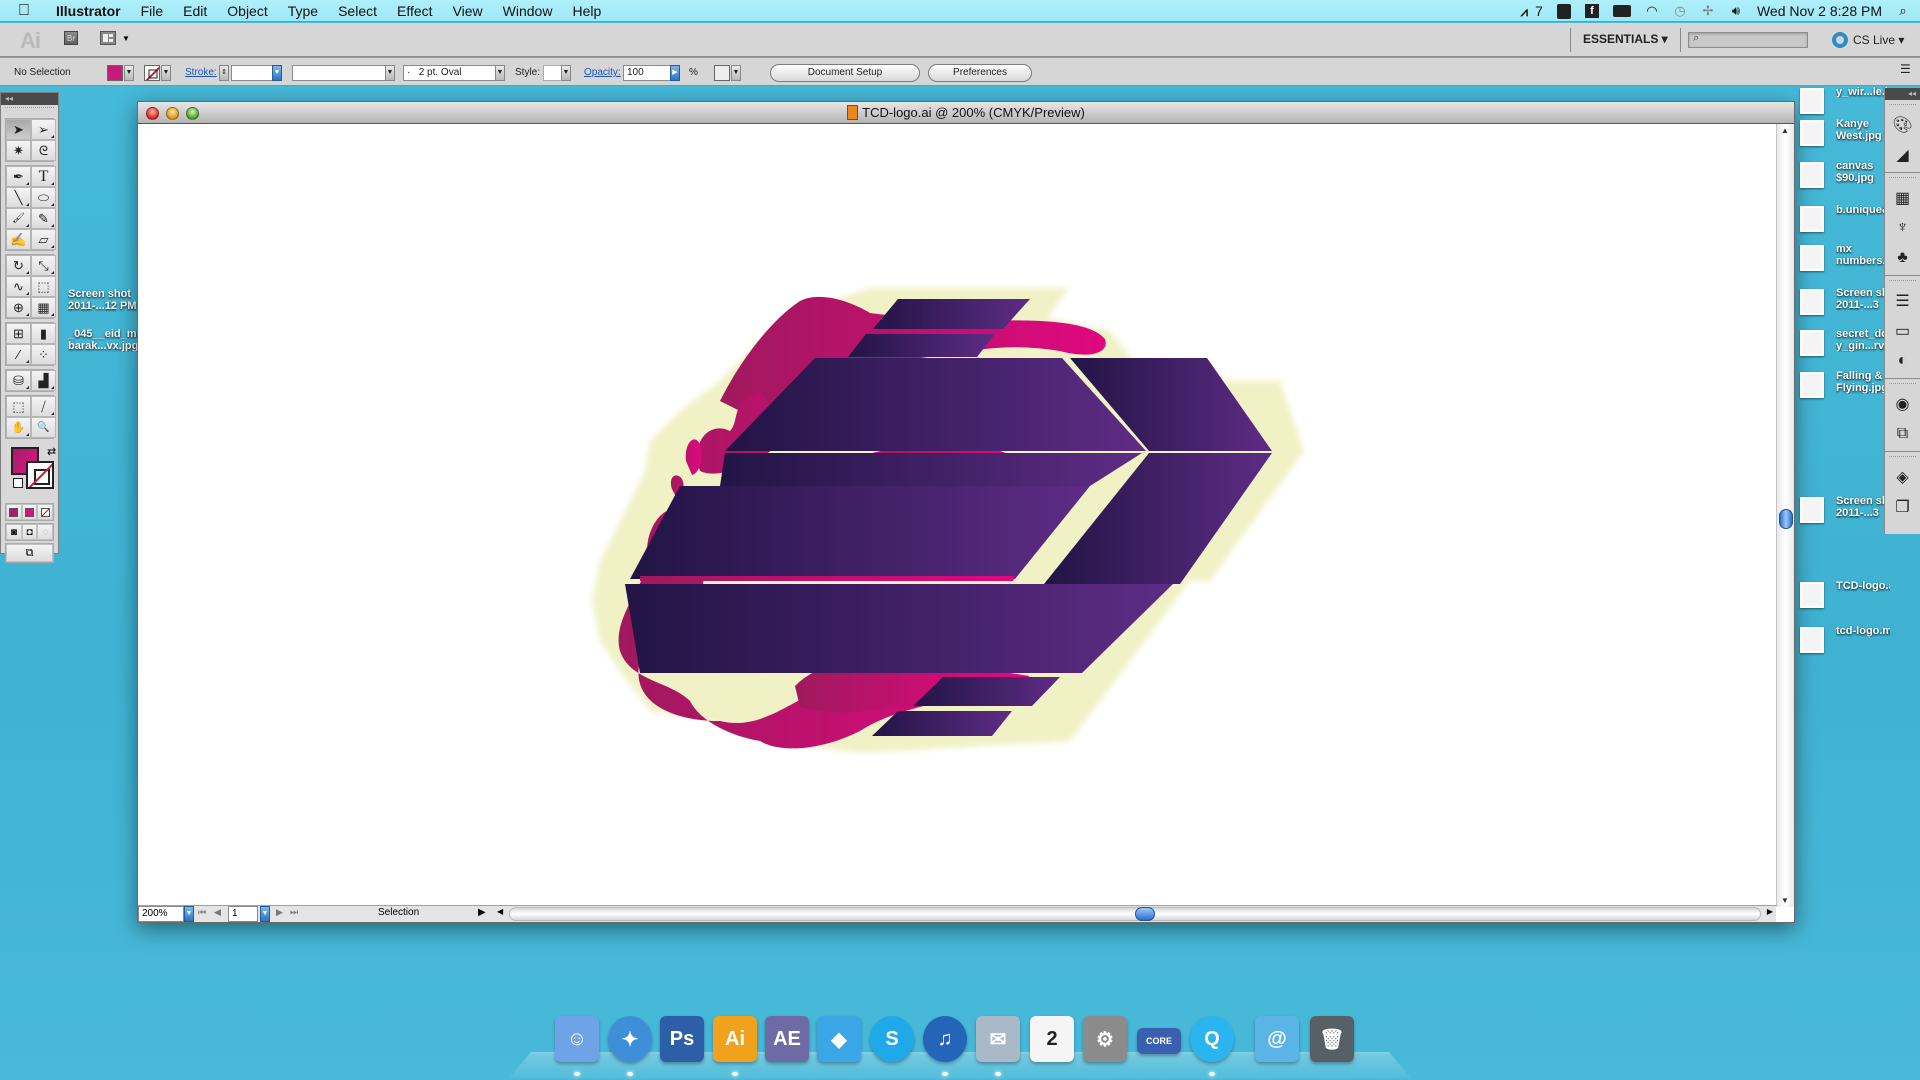  I want to click on brush-definition: · 2 pt. Oval, so click(453, 73).